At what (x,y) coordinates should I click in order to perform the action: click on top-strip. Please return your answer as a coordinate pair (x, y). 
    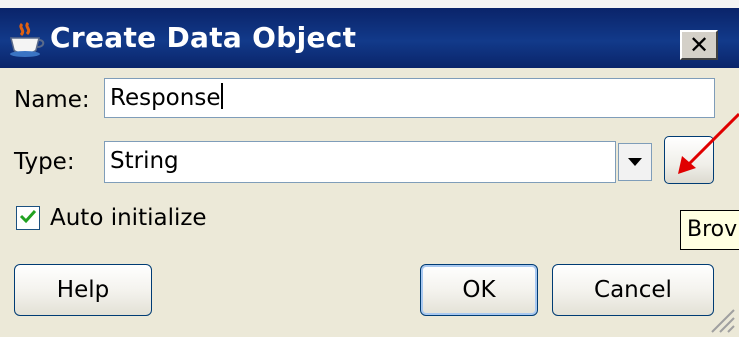
    Looking at the image, I should click on (369, 4).